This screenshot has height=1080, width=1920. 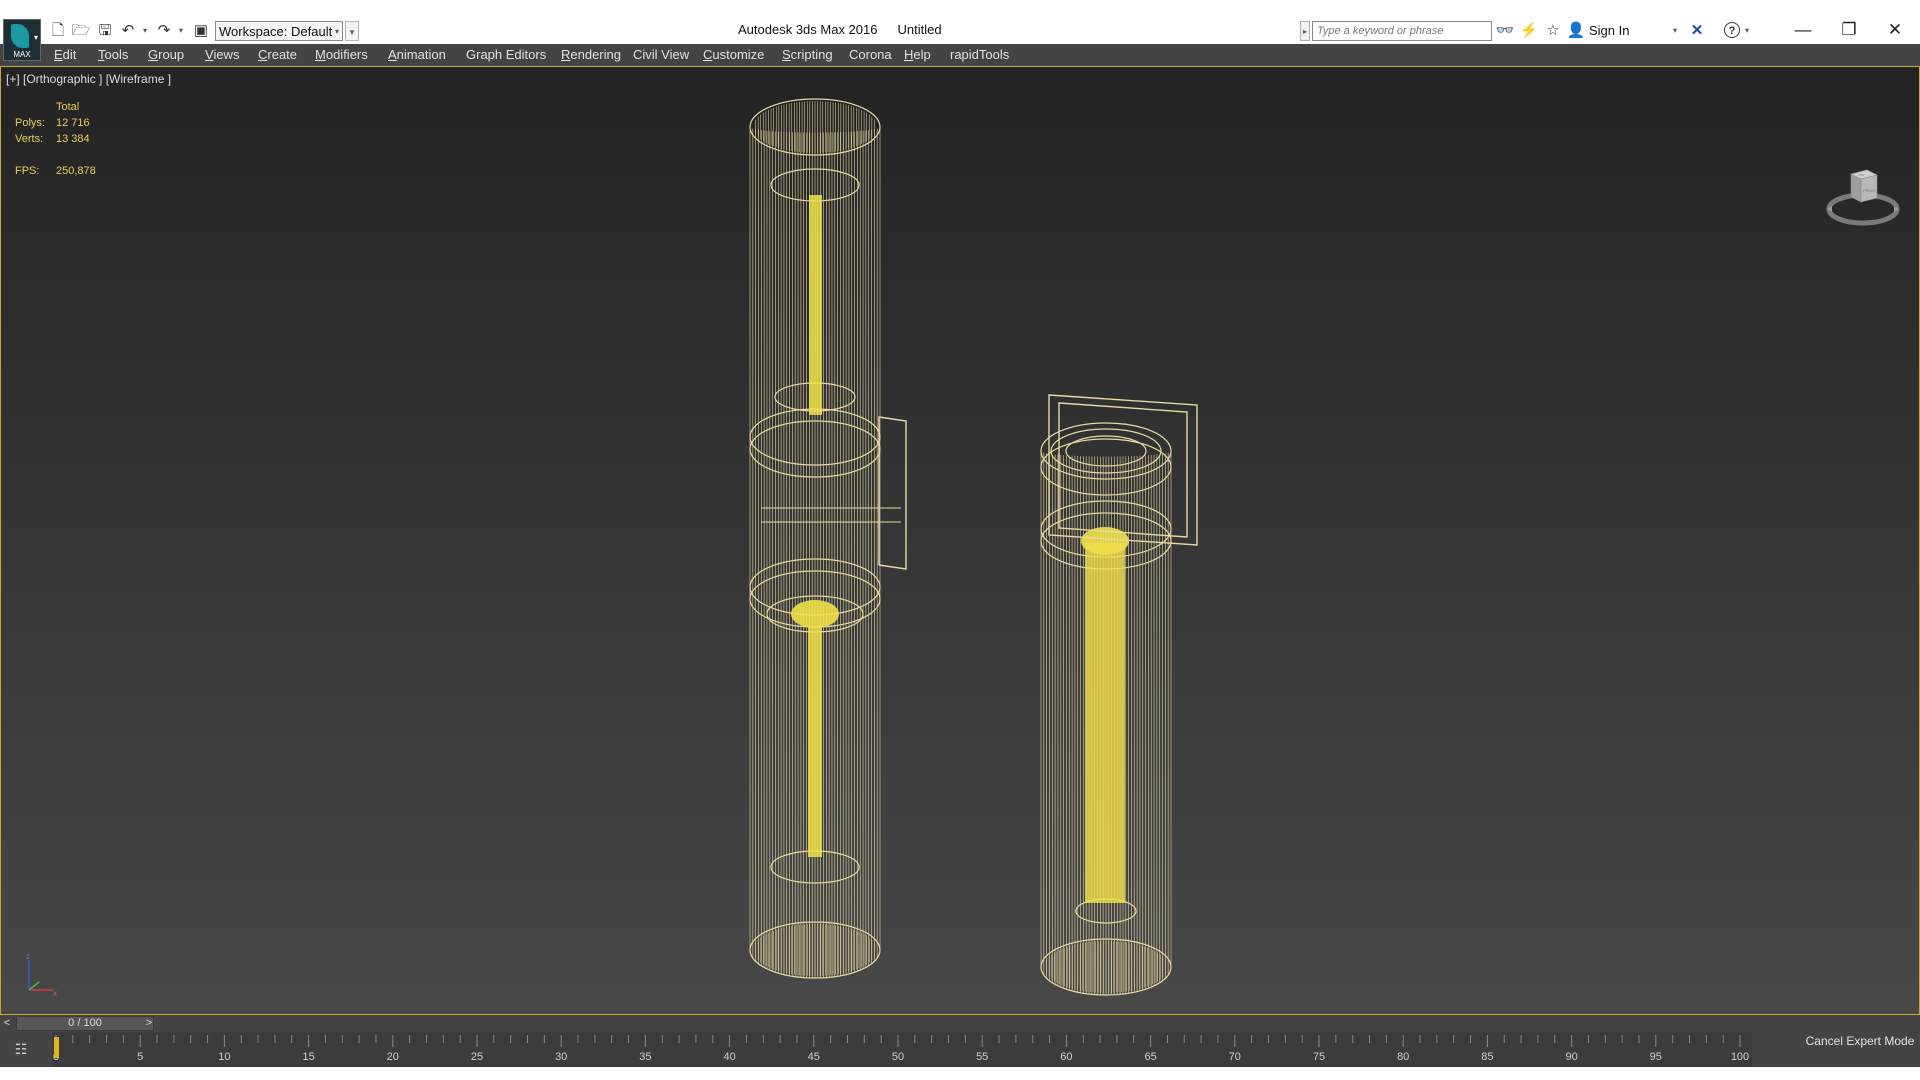 I want to click on menu-edit: Edit, so click(x=65, y=55).